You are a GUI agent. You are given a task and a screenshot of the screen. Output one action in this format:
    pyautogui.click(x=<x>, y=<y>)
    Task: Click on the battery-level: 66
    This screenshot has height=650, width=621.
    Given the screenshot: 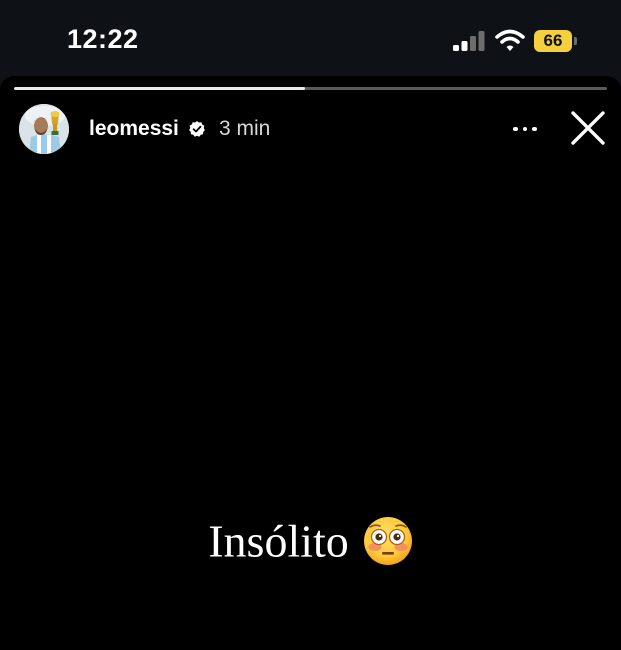 What is the action you would take?
    pyautogui.click(x=553, y=40)
    